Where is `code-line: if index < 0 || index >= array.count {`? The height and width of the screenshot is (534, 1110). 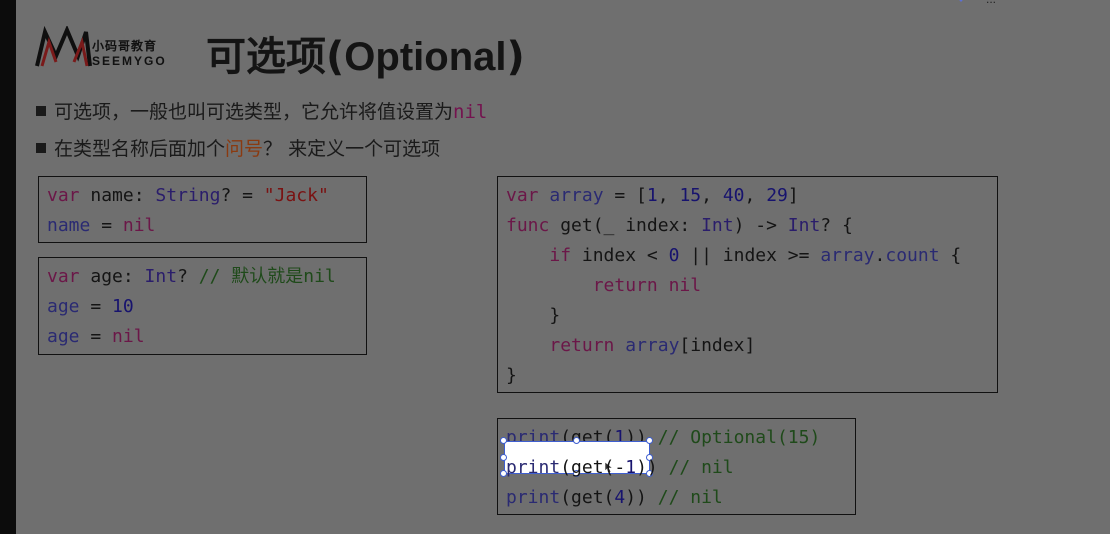 code-line: if index < 0 || index >= array.count { is located at coordinates (755, 255).